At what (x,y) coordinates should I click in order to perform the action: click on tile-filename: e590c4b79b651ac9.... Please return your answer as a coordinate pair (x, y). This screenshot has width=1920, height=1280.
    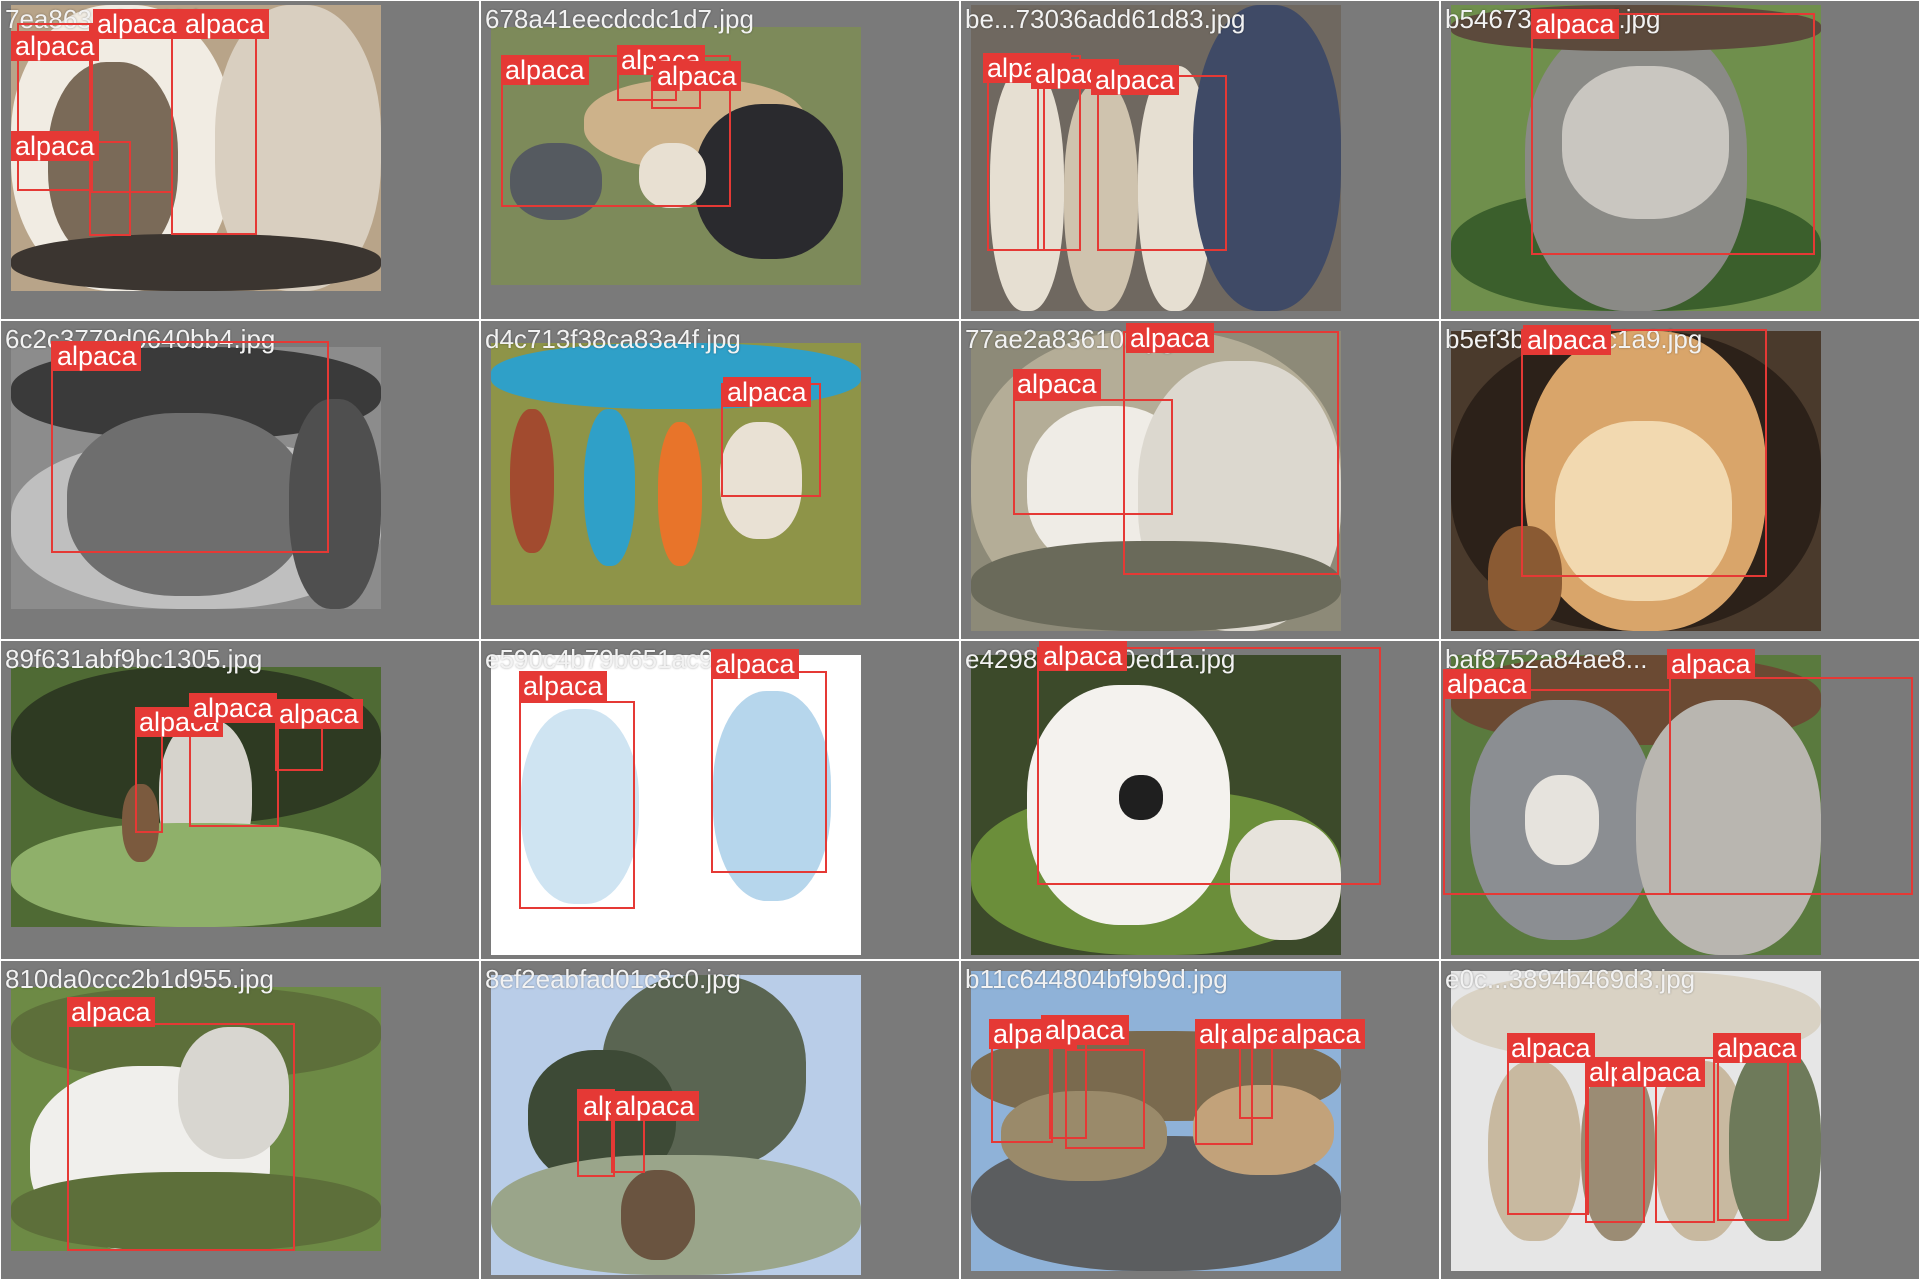
    Looking at the image, I should click on (610, 659).